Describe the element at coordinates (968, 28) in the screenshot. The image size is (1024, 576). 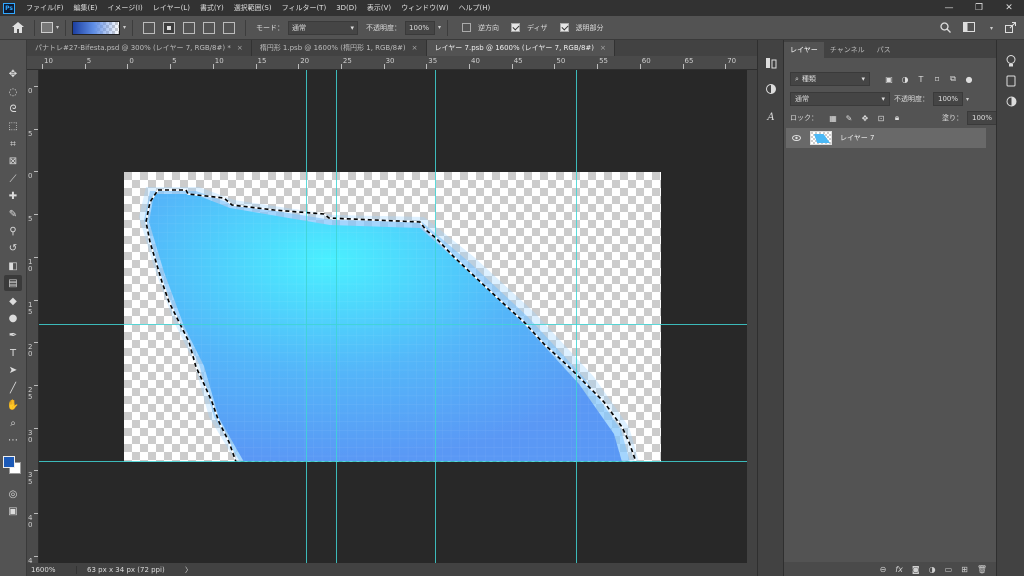
I see `workspace-icon` at that location.